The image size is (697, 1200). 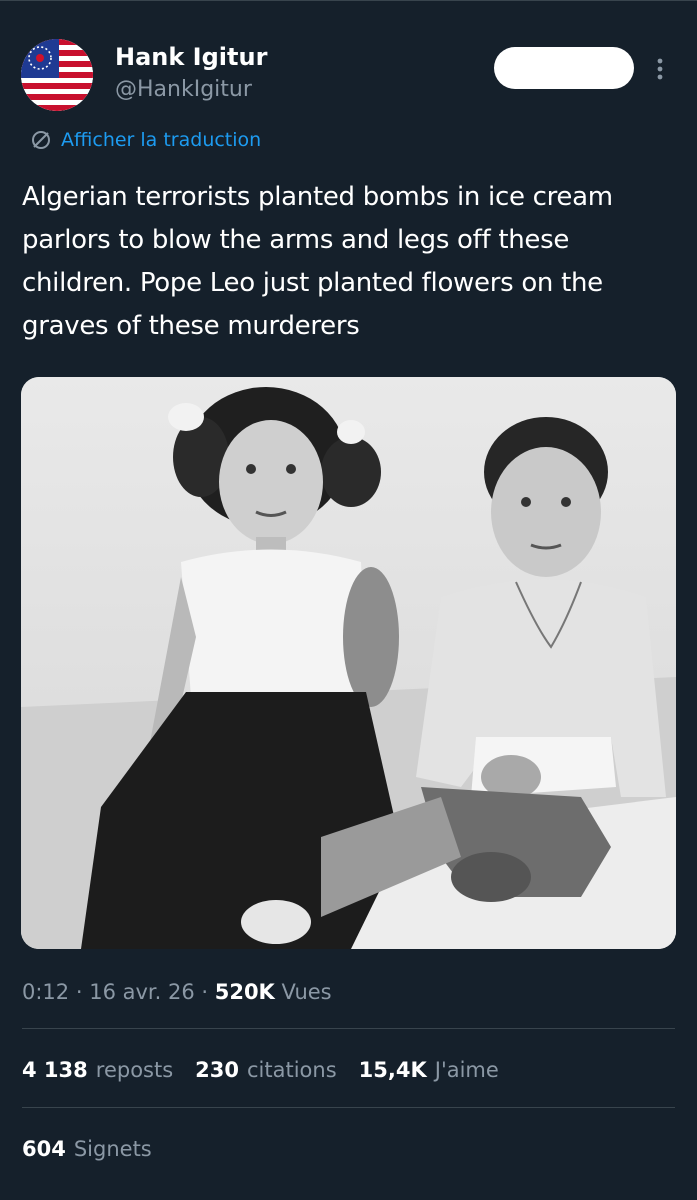 What do you see at coordinates (466, 1070) in the screenshot?
I see `likes-label: J'aime` at bounding box center [466, 1070].